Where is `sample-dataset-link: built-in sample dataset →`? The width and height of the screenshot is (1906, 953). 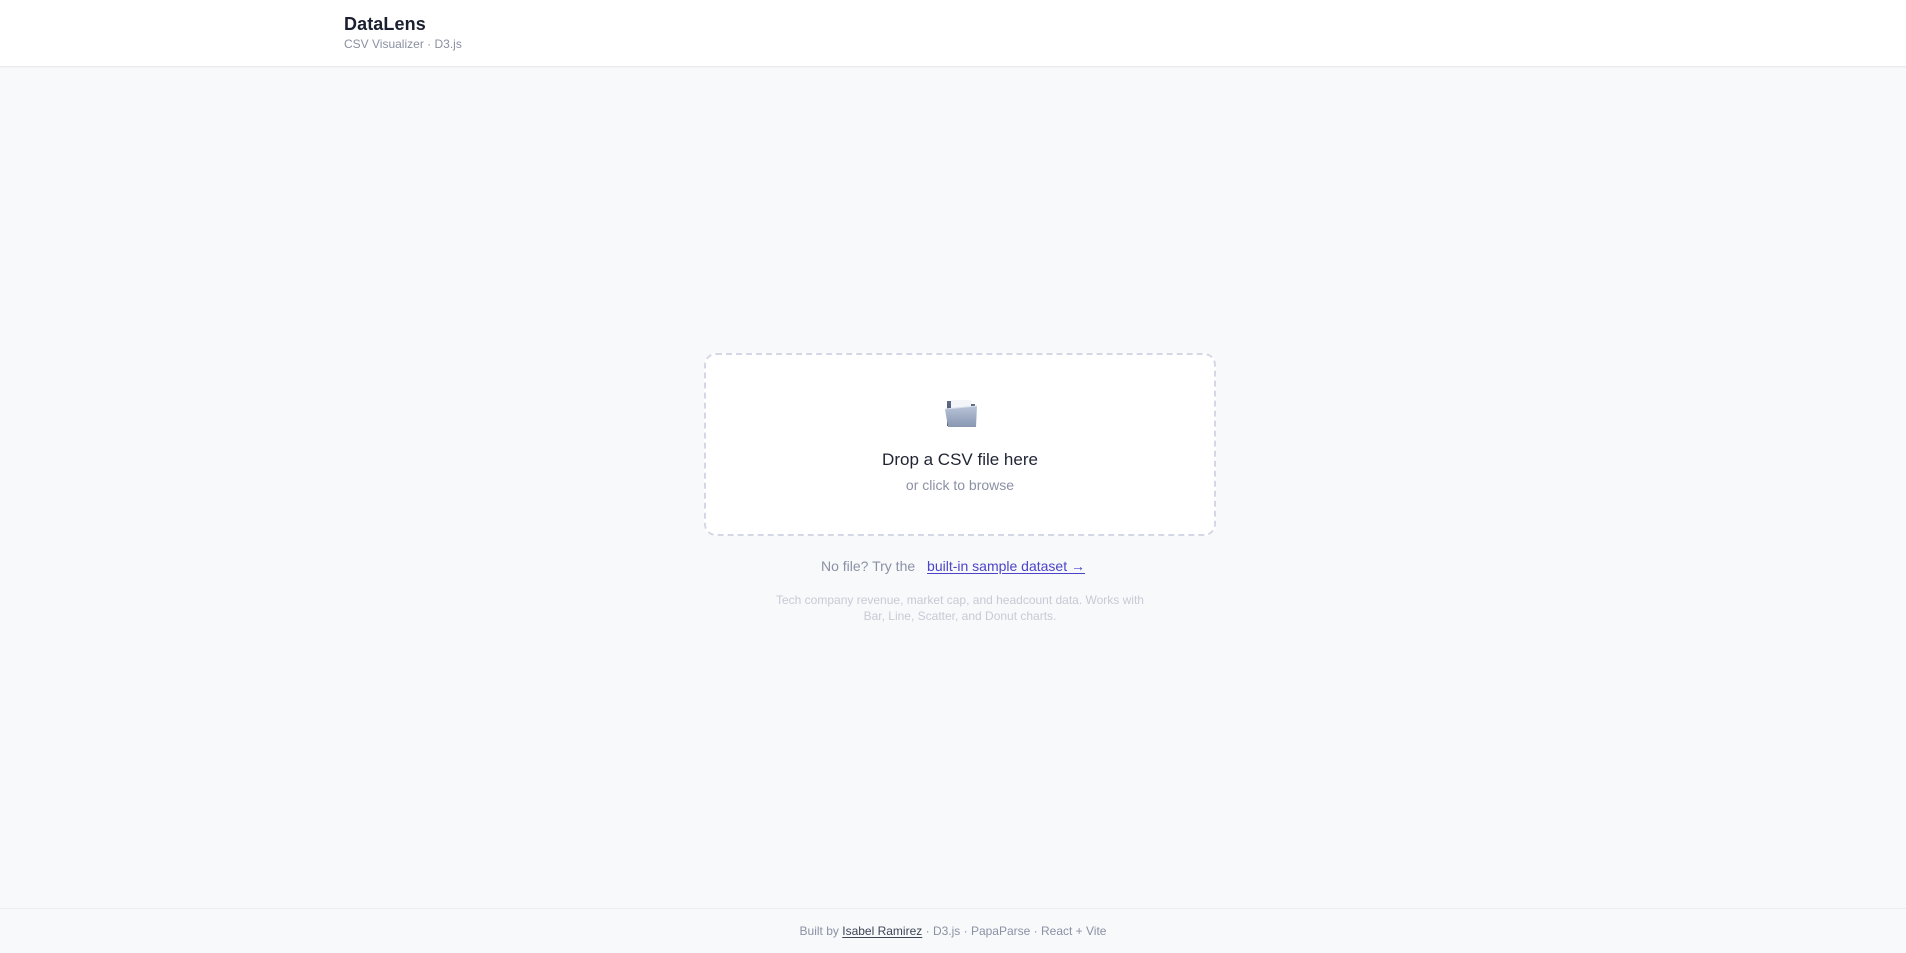 sample-dataset-link: built-in sample dataset → is located at coordinates (1006, 566).